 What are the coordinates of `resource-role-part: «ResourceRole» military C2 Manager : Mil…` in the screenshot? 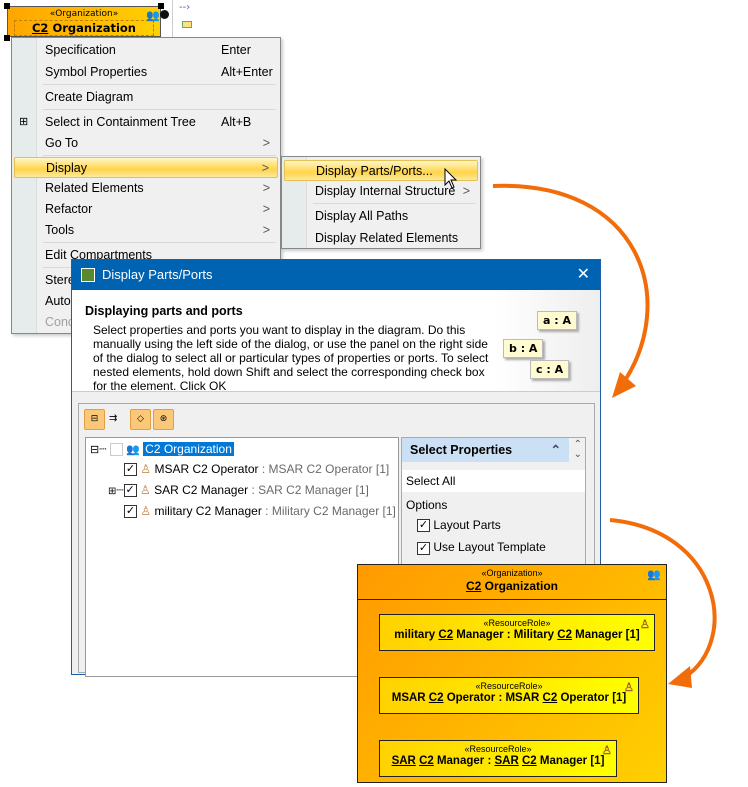 It's located at (517, 632).